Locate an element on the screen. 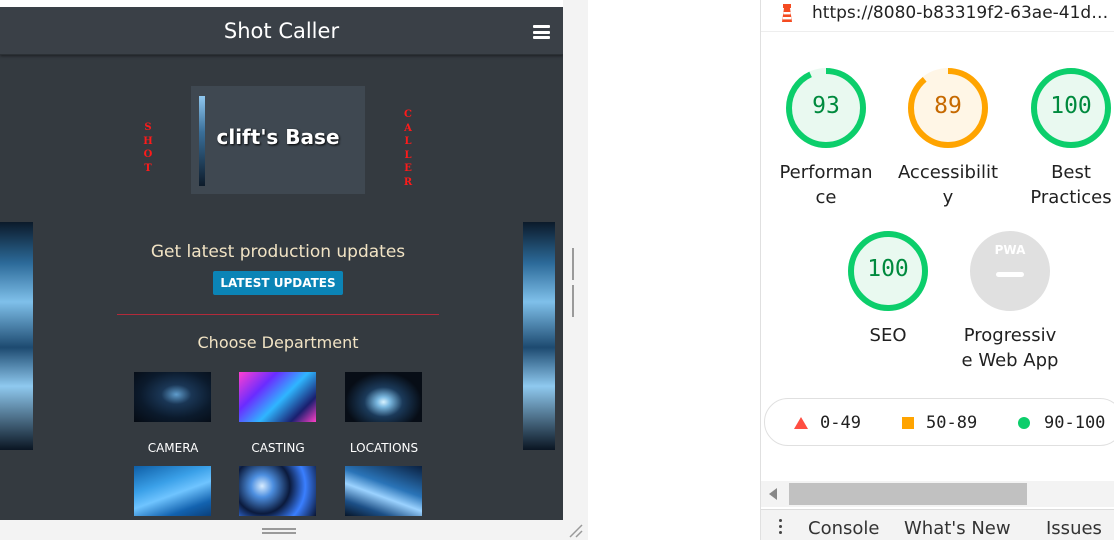  lighthouse-icon is located at coordinates (787, 13).